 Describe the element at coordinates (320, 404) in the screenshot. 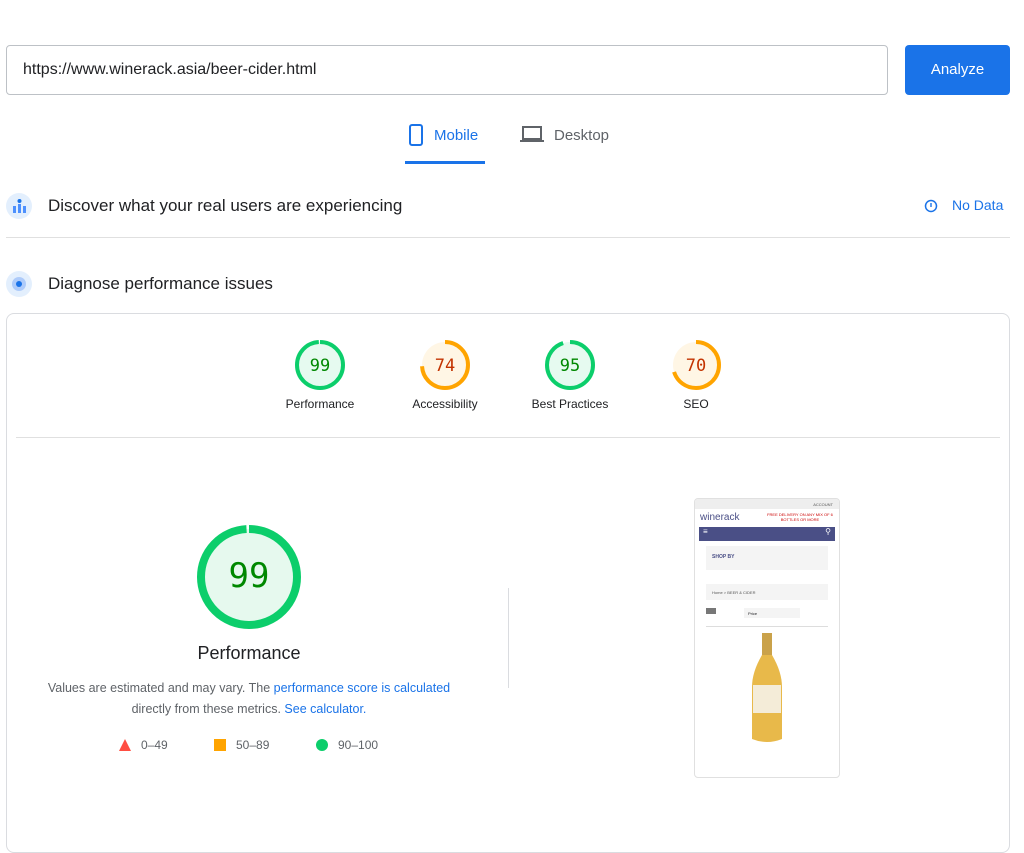

I see `gauge-label: Performance` at that location.